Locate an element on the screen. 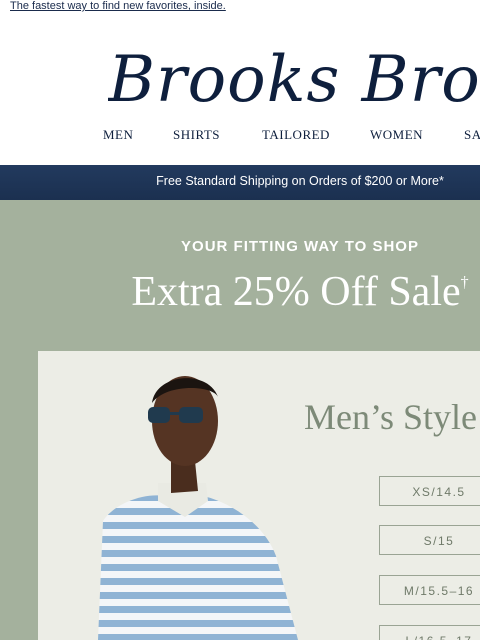  nav-item-women: WOMEN is located at coordinates (396, 135).